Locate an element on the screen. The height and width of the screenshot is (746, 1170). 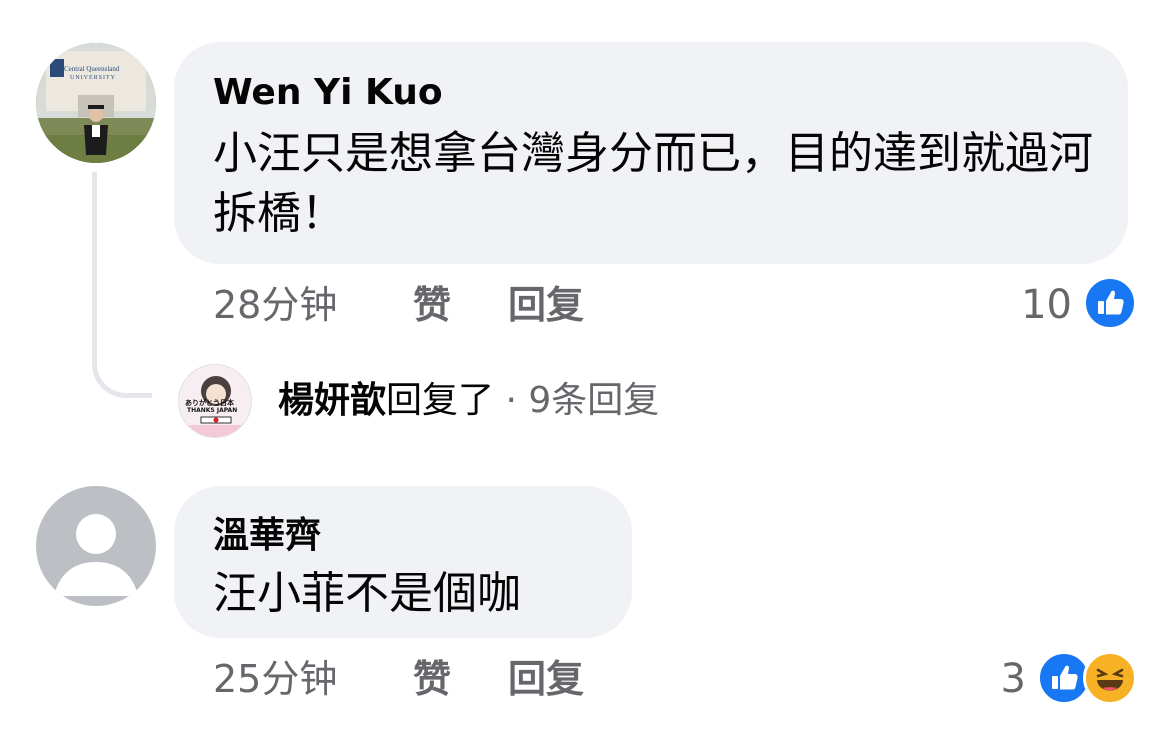
comment-text: 小汪只是想拿台灣身分而已，目的達到就過河拆橋！ is located at coordinates (653, 183).